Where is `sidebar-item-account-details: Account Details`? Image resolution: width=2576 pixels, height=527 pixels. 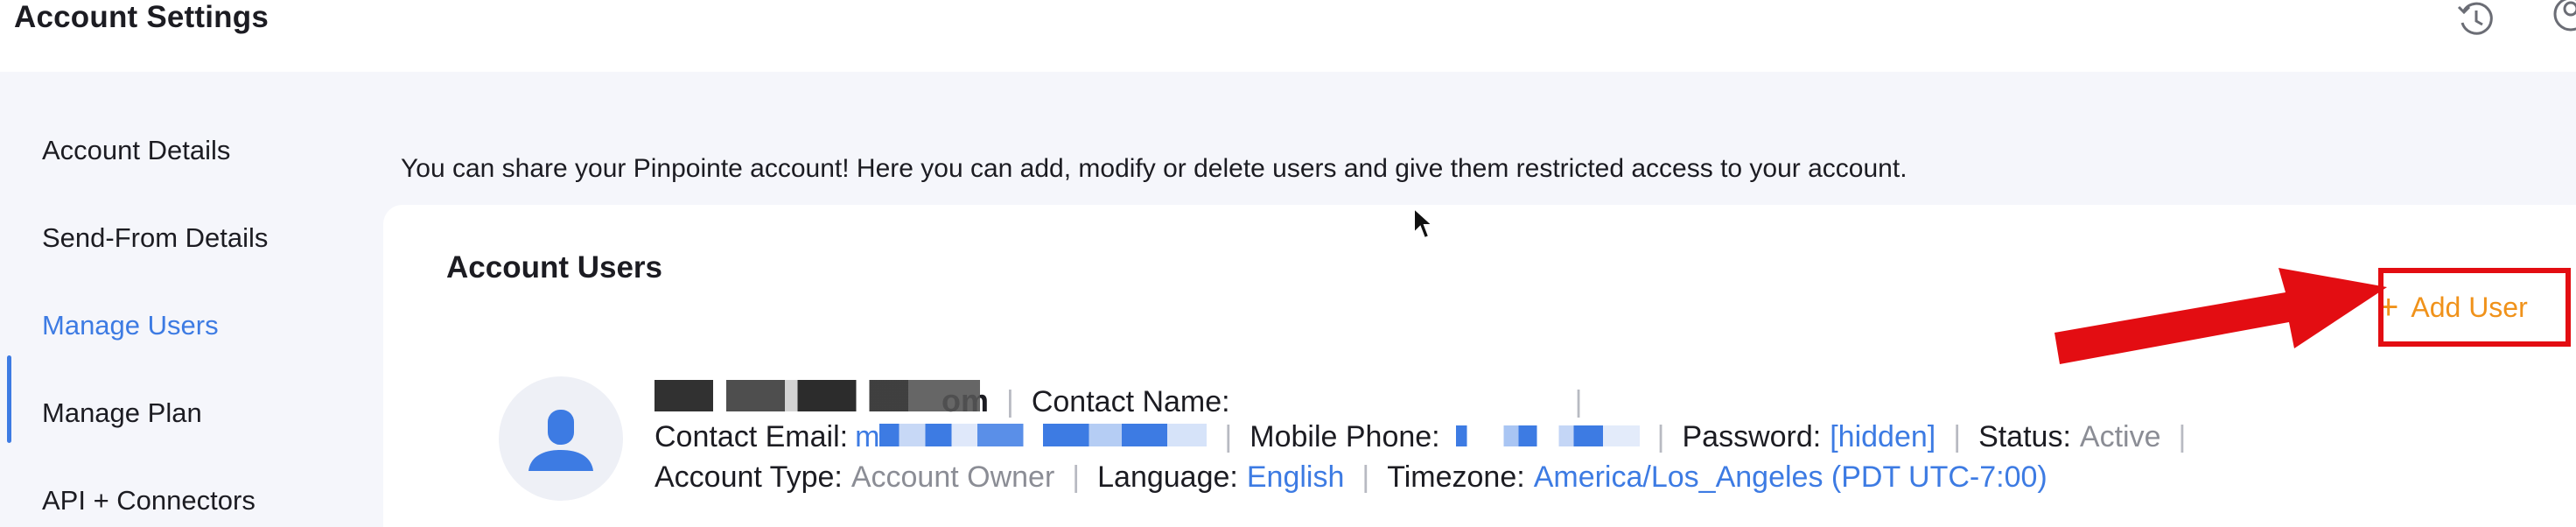 sidebar-item-account-details: Account Details is located at coordinates (136, 150).